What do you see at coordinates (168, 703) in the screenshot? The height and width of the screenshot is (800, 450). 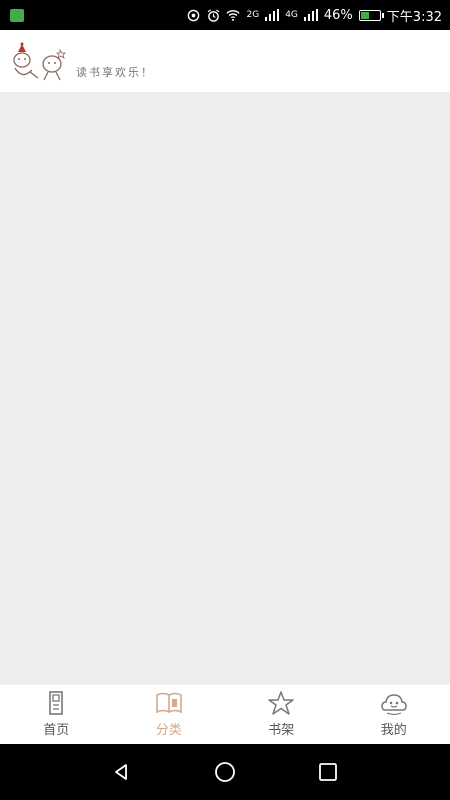 I see `book-icon` at bounding box center [168, 703].